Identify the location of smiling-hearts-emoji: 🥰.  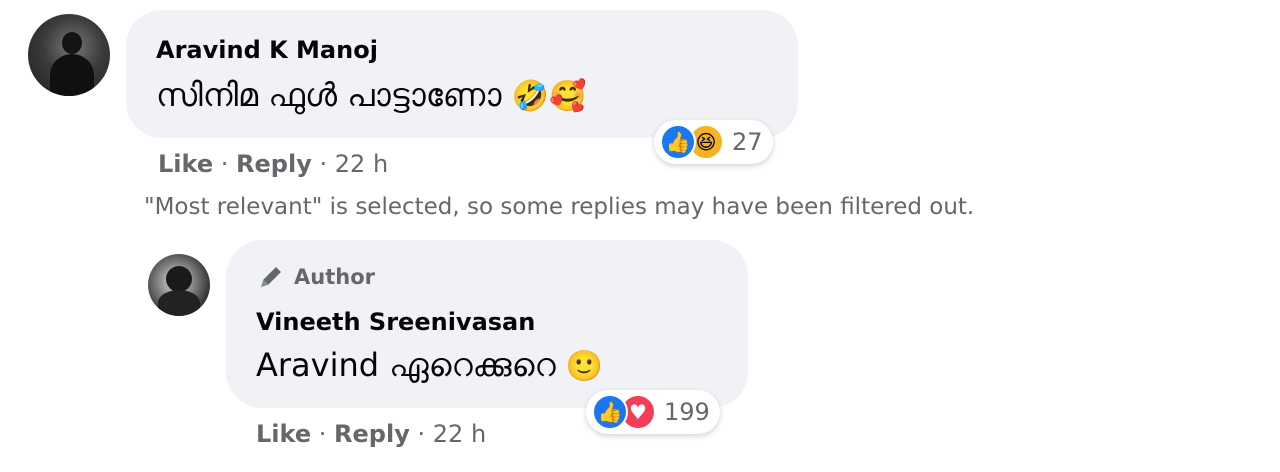
(567, 96).